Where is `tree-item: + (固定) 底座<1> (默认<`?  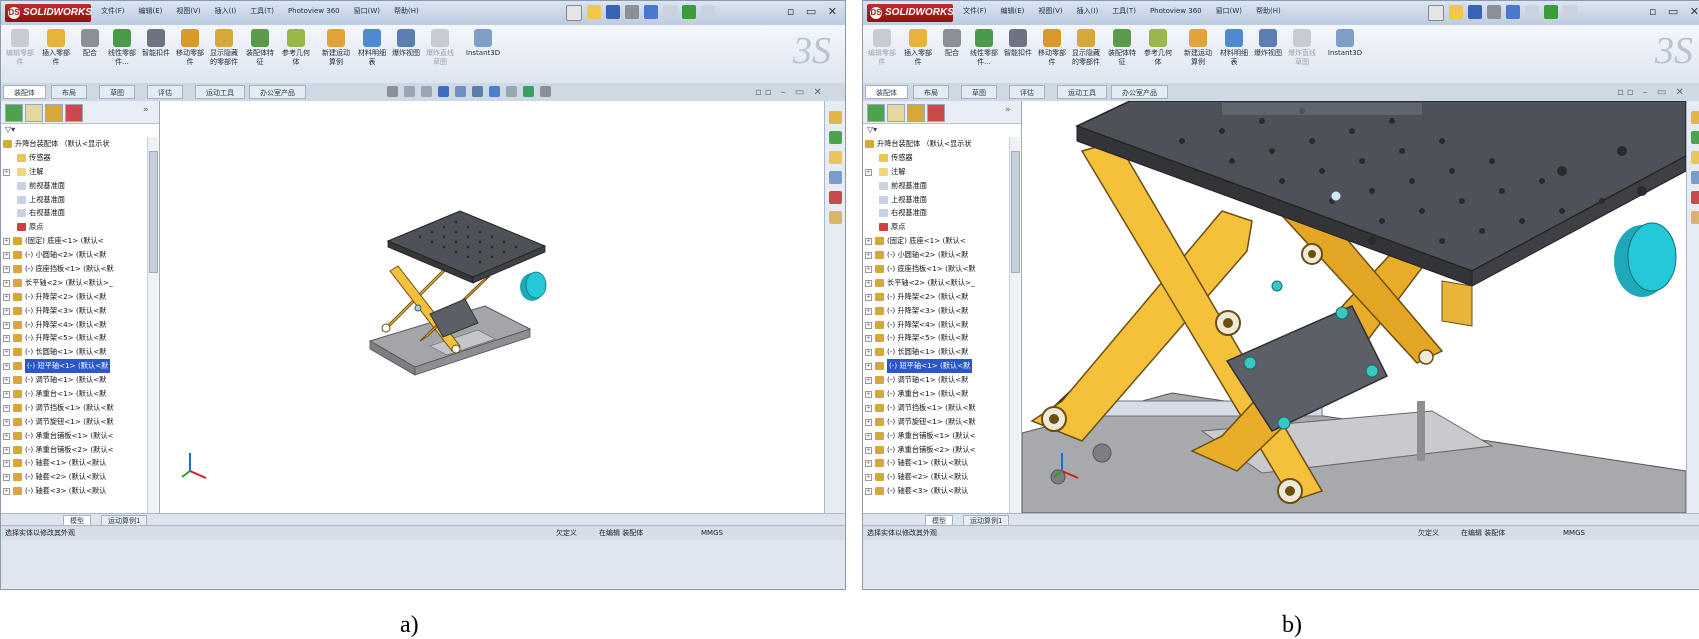 tree-item: + (固定) 底座<1> (默认< is located at coordinates (74, 241).